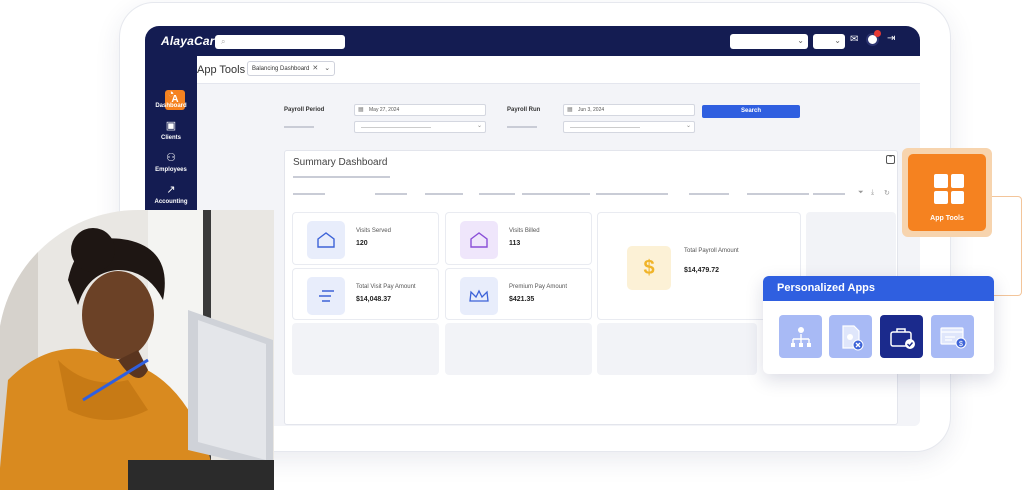  What do you see at coordinates (532, 41) in the screenshot?
I see `top-navbar: AlayaCare ⌕ ⌄ ⌄ ✉ ⇥` at bounding box center [532, 41].